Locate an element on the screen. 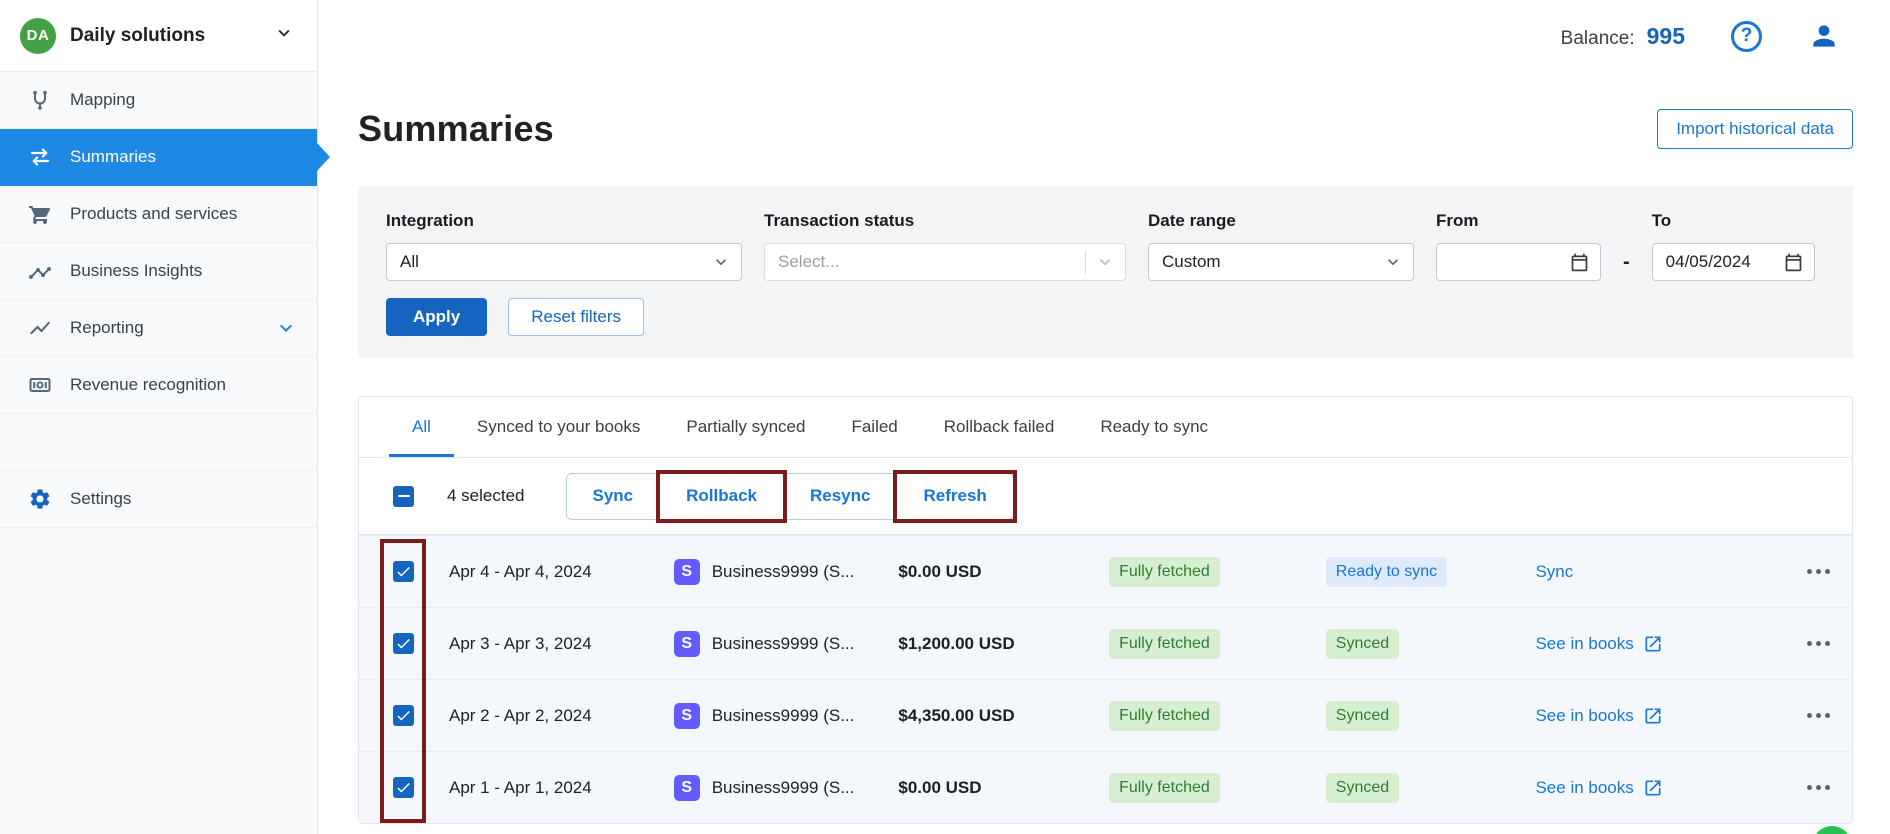  transaction-status-label: Transaction status is located at coordinates (839, 220).